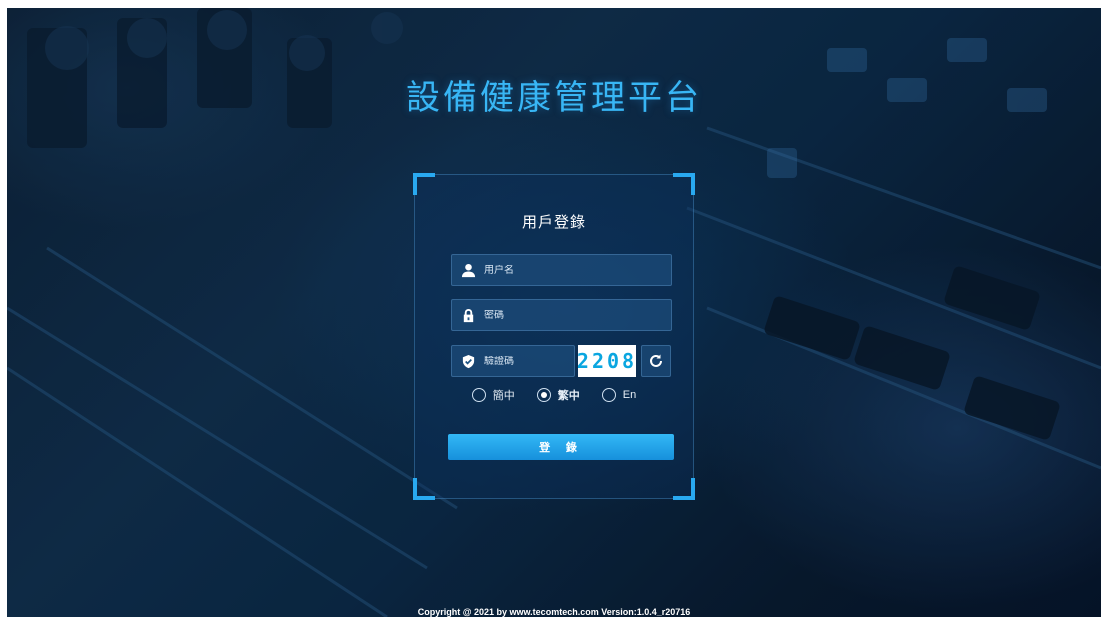 The image size is (1105, 625). What do you see at coordinates (424, 184) in the screenshot?
I see `frame-corner-top-left` at bounding box center [424, 184].